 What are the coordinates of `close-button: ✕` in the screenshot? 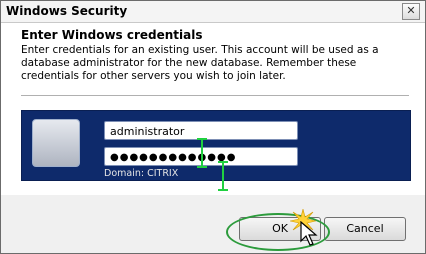 It's located at (411, 11).